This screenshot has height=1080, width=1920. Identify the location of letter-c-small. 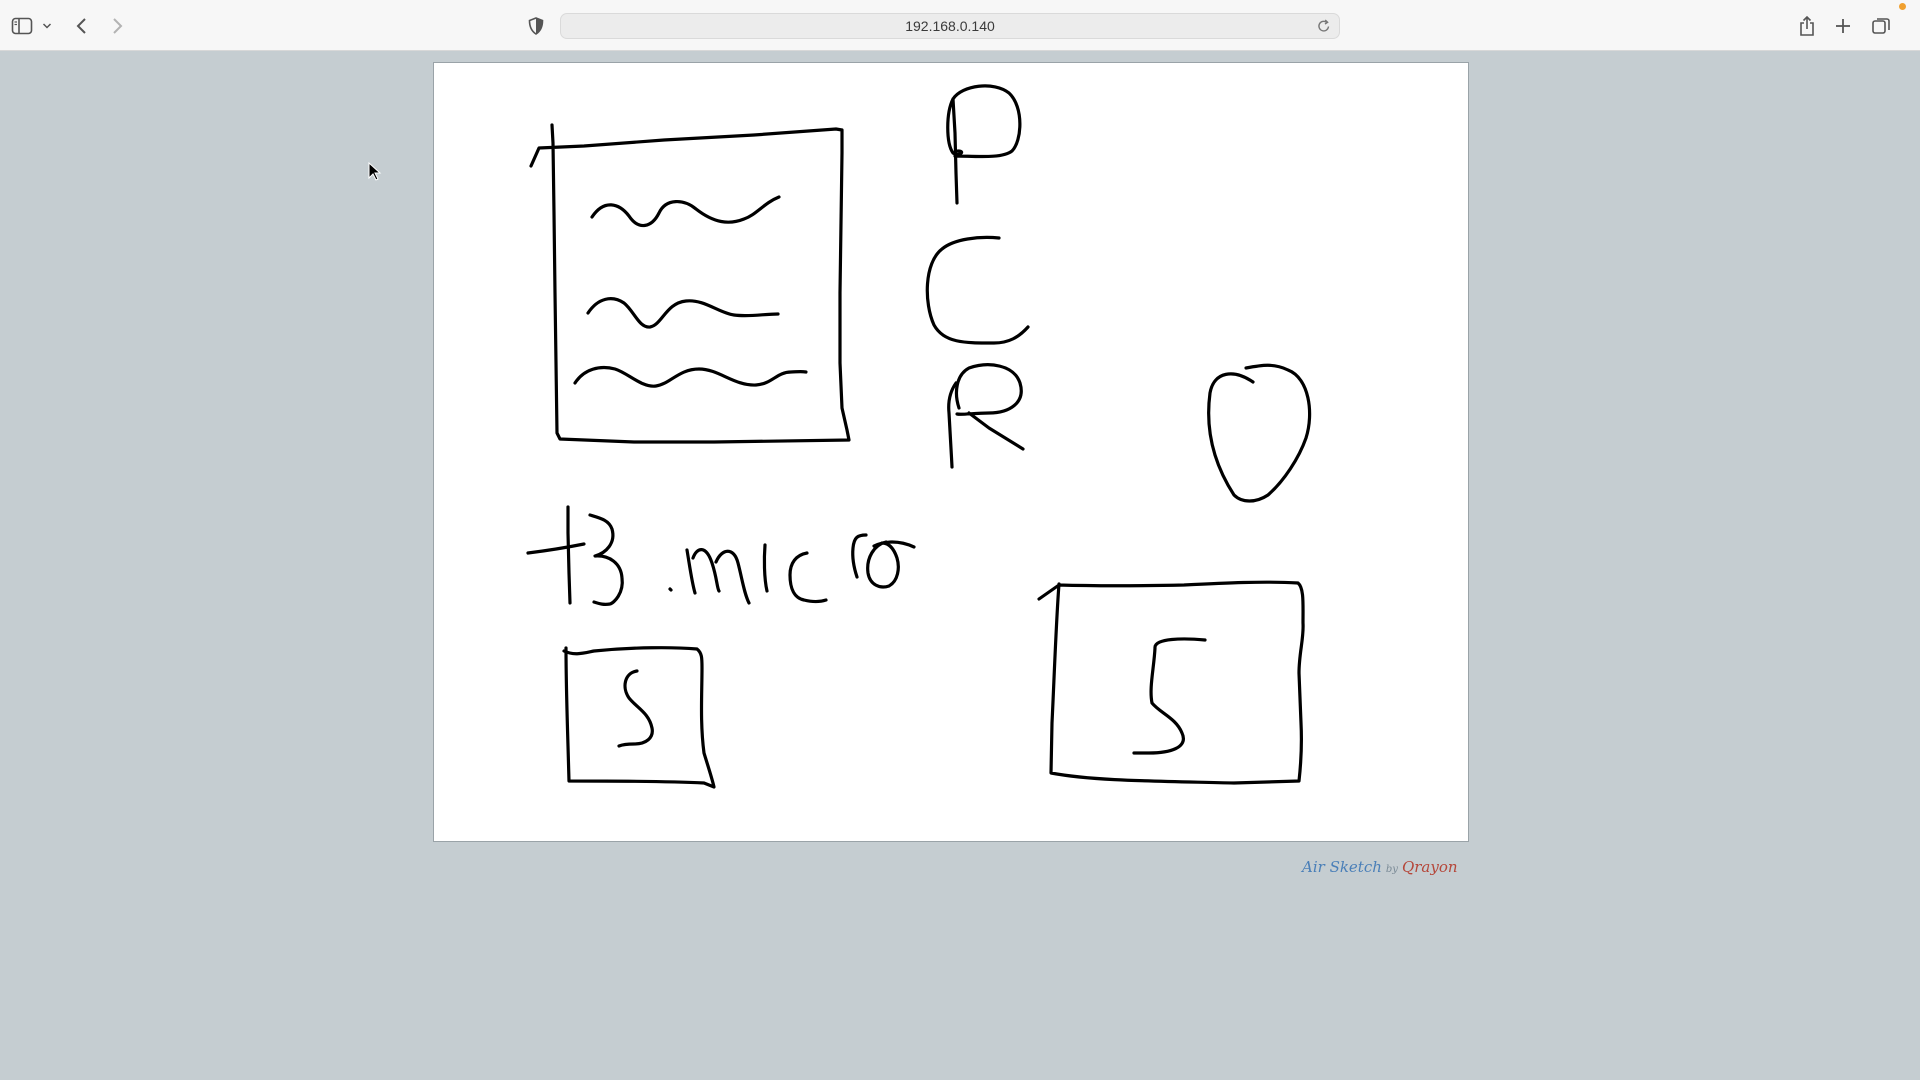
(808, 577).